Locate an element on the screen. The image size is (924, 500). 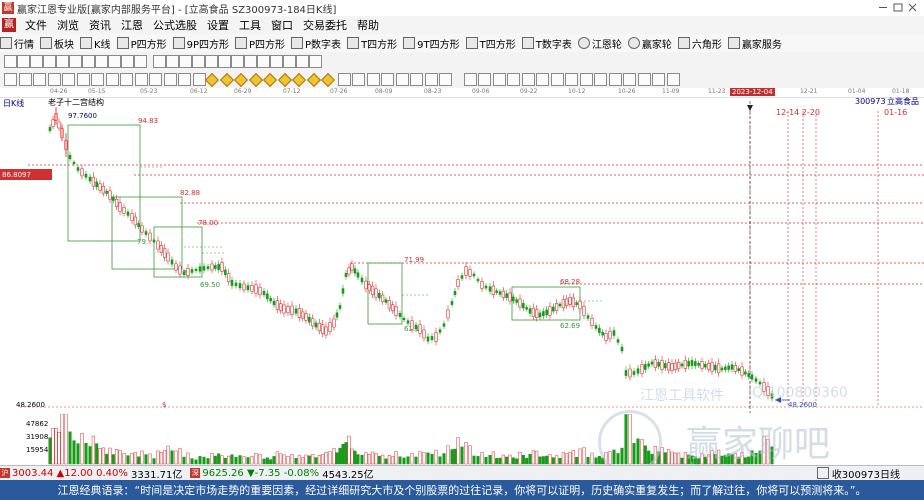
tb-hexagon-button: 六角形 is located at coordinates (699, 43).